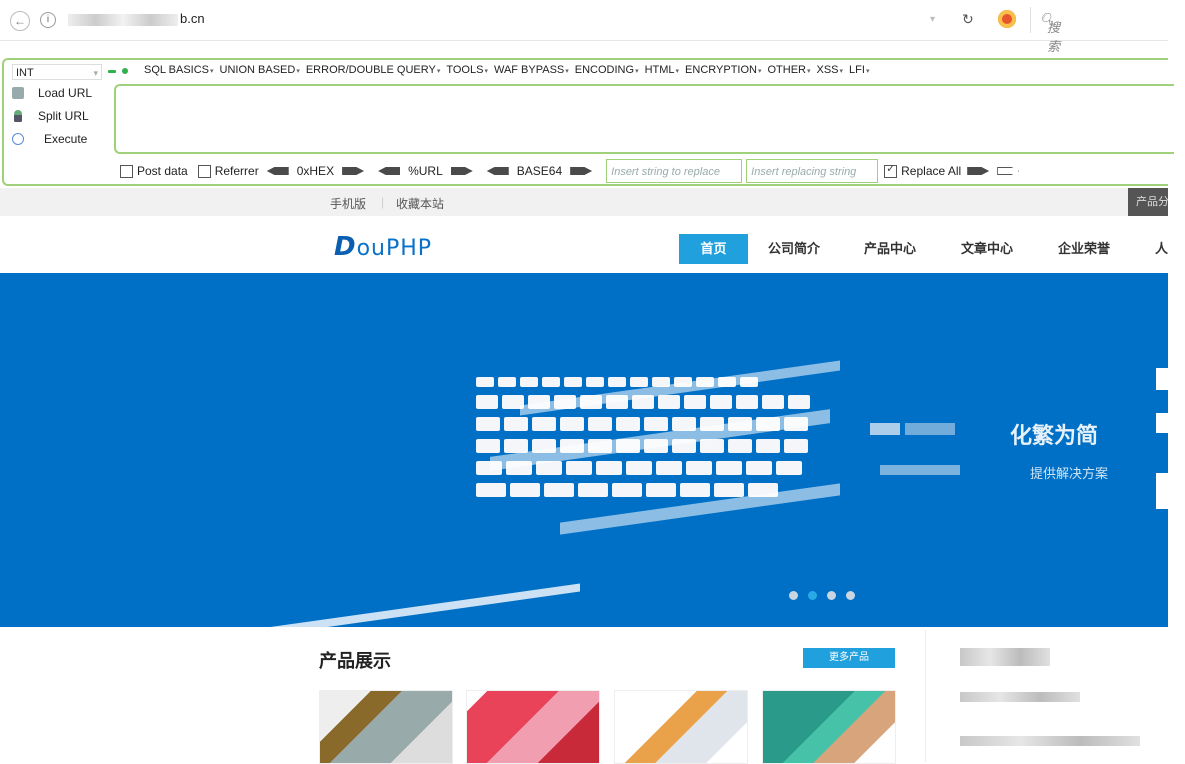  Describe the element at coordinates (932, 19) in the screenshot. I see `url-dropdown-icon: ▾` at that location.